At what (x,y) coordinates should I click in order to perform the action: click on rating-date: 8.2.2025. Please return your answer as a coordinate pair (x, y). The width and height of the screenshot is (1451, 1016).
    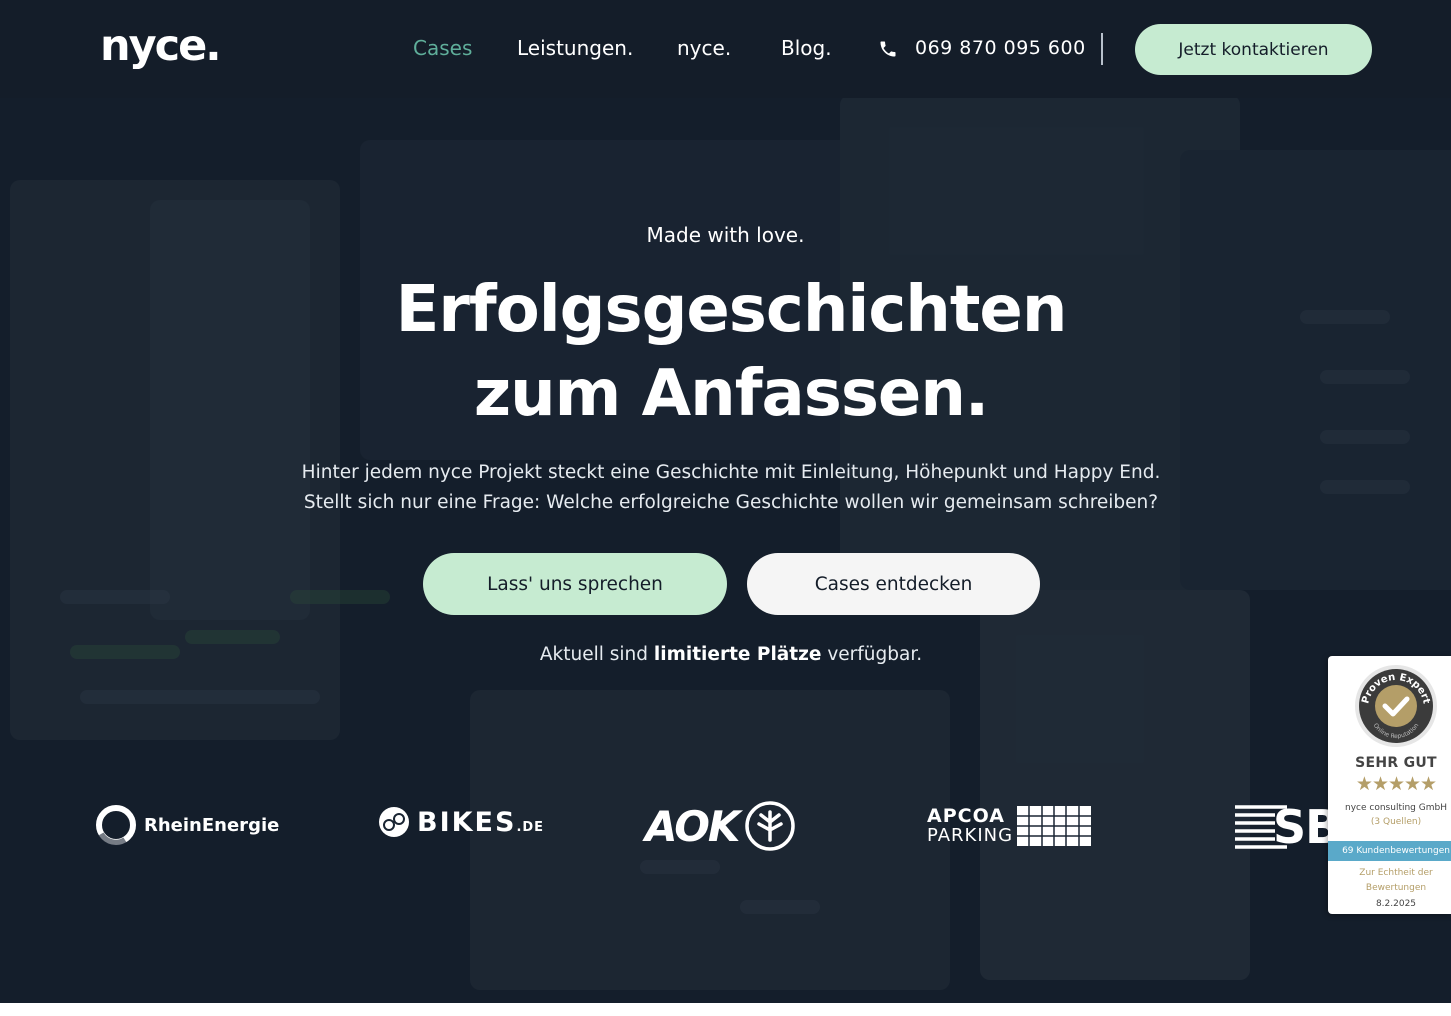
    Looking at the image, I should click on (1396, 904).